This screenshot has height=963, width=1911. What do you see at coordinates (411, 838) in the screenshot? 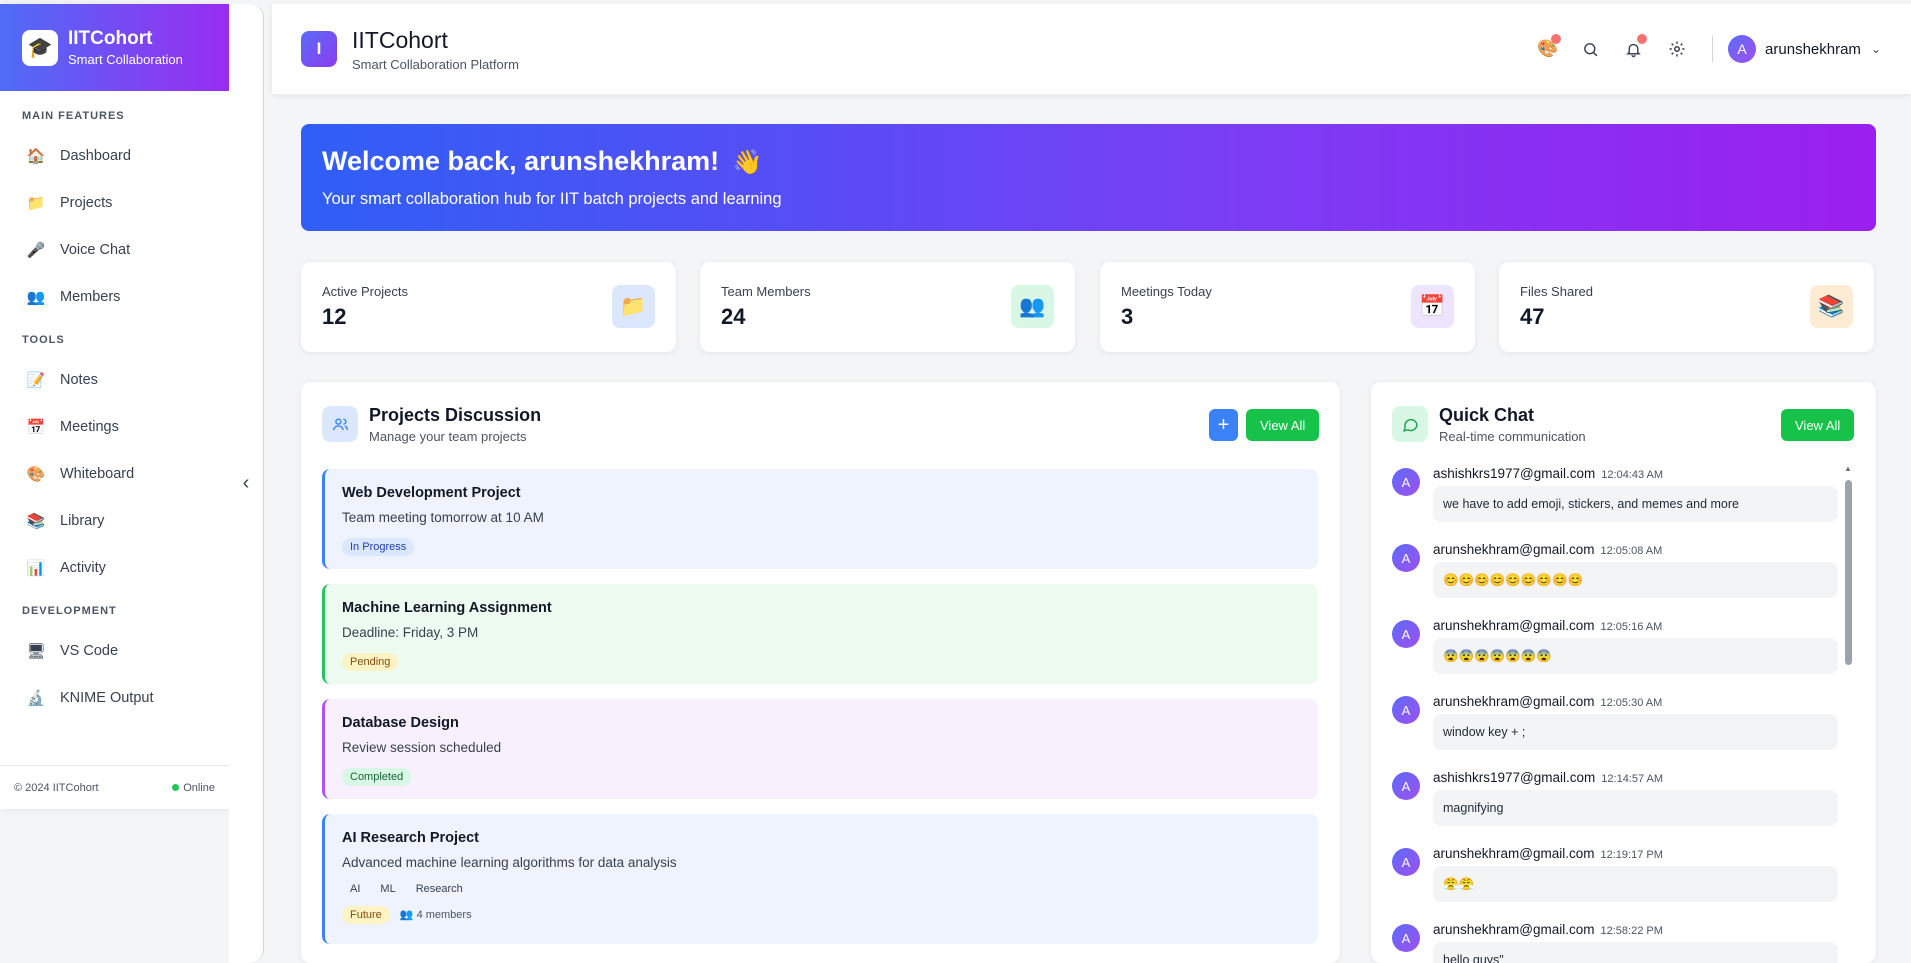
I see `project-title: AI Research Project` at bounding box center [411, 838].